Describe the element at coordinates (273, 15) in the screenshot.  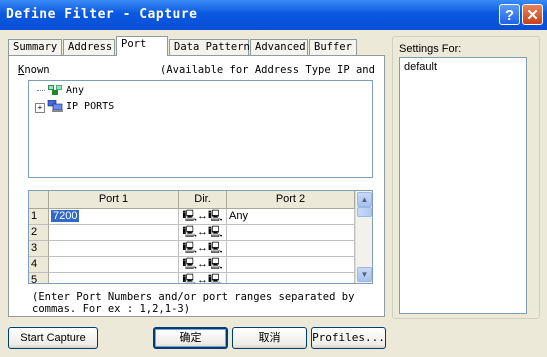
I see `title-bar: Define Filter - Capture ? ✕` at that location.